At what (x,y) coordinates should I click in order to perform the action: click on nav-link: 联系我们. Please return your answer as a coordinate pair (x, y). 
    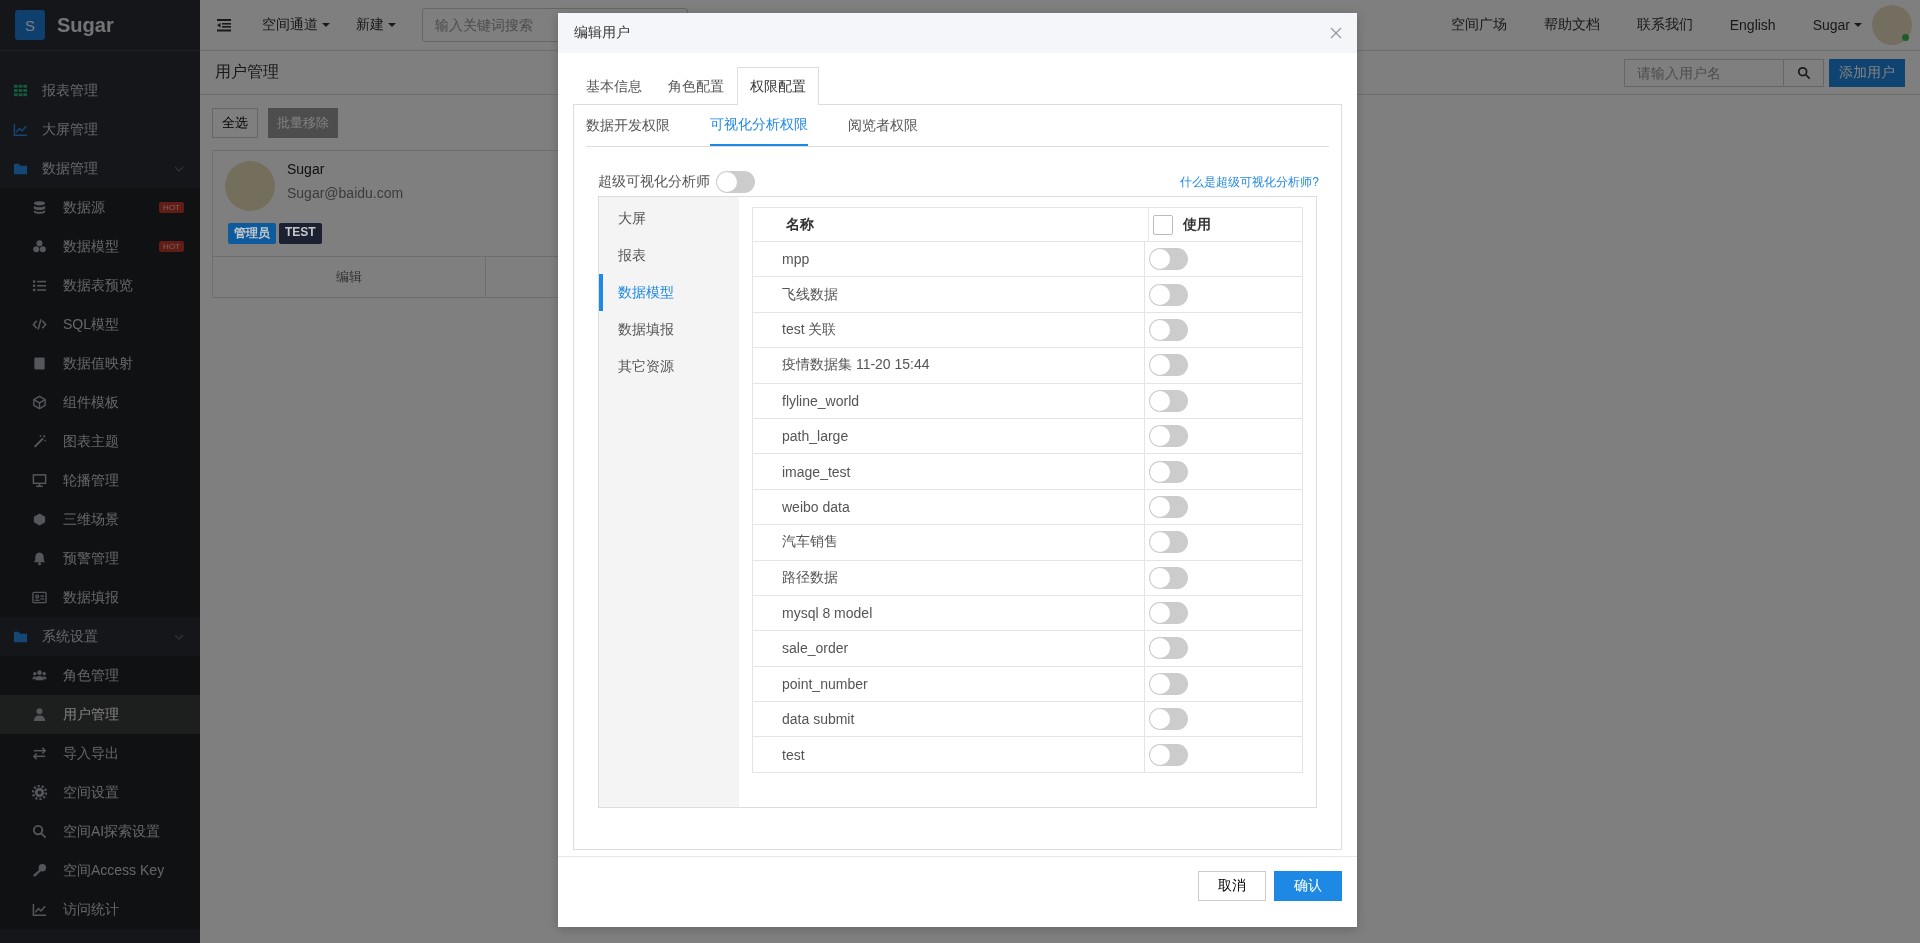
    Looking at the image, I should click on (1664, 25).